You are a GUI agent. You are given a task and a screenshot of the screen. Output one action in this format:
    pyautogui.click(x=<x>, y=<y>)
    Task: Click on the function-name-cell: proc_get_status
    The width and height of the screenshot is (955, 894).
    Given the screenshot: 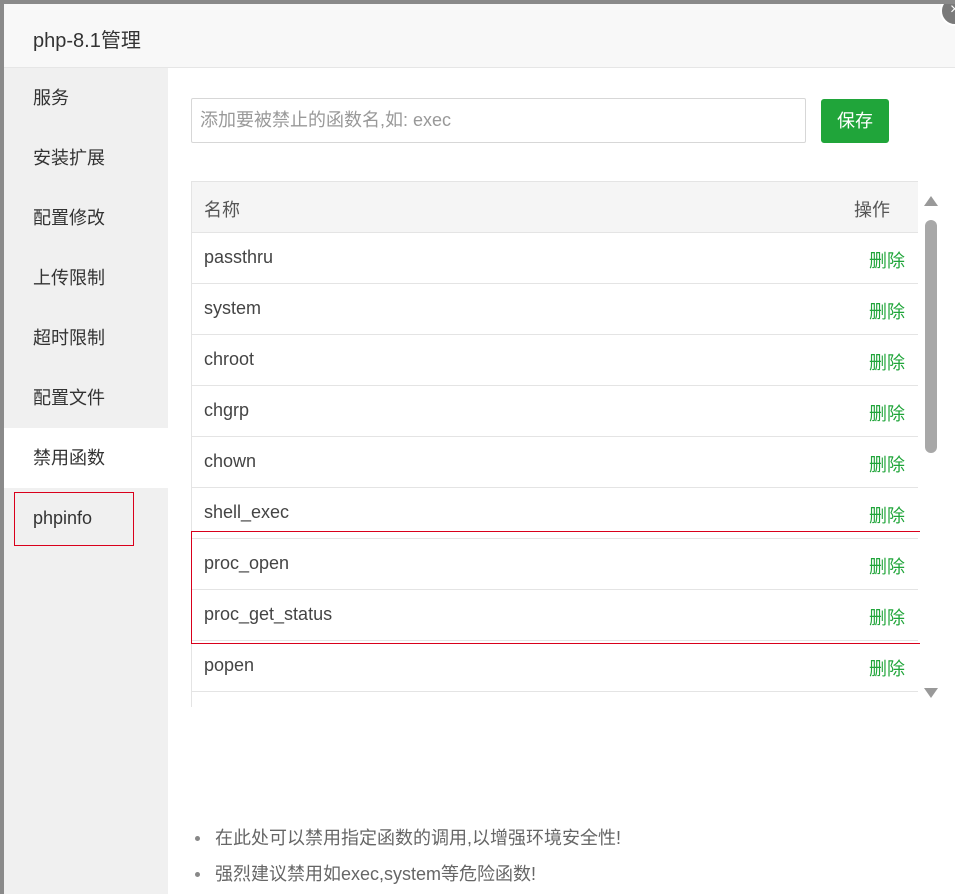 What is the action you would take?
    pyautogui.click(x=268, y=614)
    